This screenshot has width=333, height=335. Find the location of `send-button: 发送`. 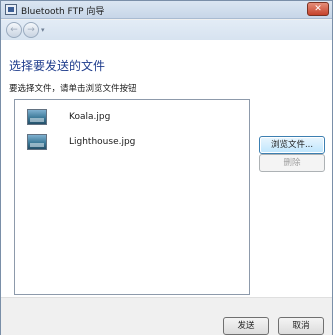

send-button: 发送 is located at coordinates (246, 326).